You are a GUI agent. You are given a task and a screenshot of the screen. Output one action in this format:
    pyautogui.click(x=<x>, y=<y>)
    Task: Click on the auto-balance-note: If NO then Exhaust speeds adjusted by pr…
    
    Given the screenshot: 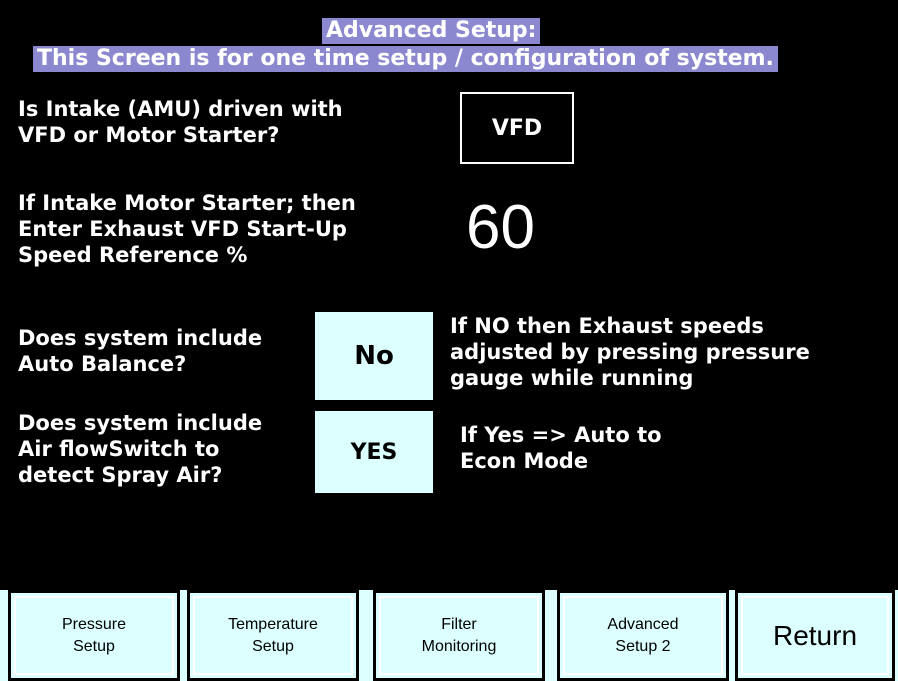 What is the action you would take?
    pyautogui.click(x=630, y=352)
    